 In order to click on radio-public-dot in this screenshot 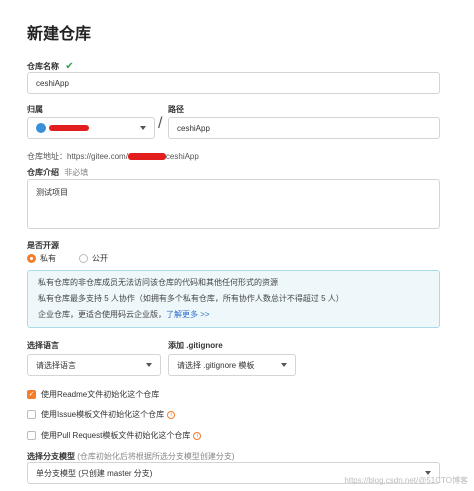, I will do `click(83, 258)`.